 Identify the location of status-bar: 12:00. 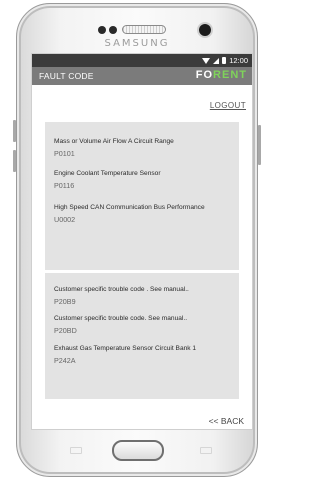
(142, 60).